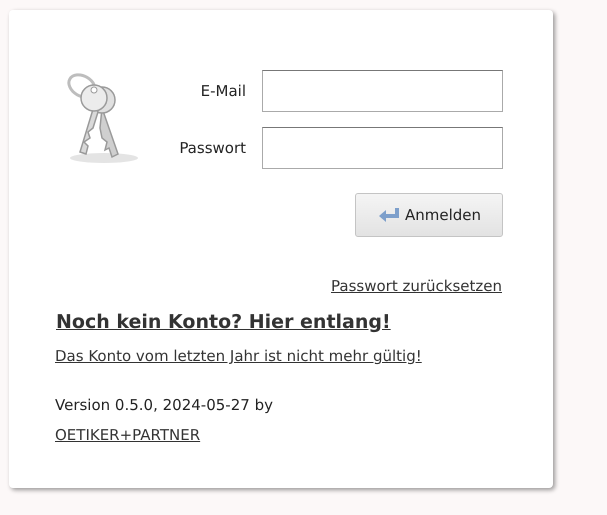 This screenshot has width=607, height=515. Describe the element at coordinates (223, 322) in the screenshot. I see `signup-link: Noch kein Konto? Hier entlang!` at that location.